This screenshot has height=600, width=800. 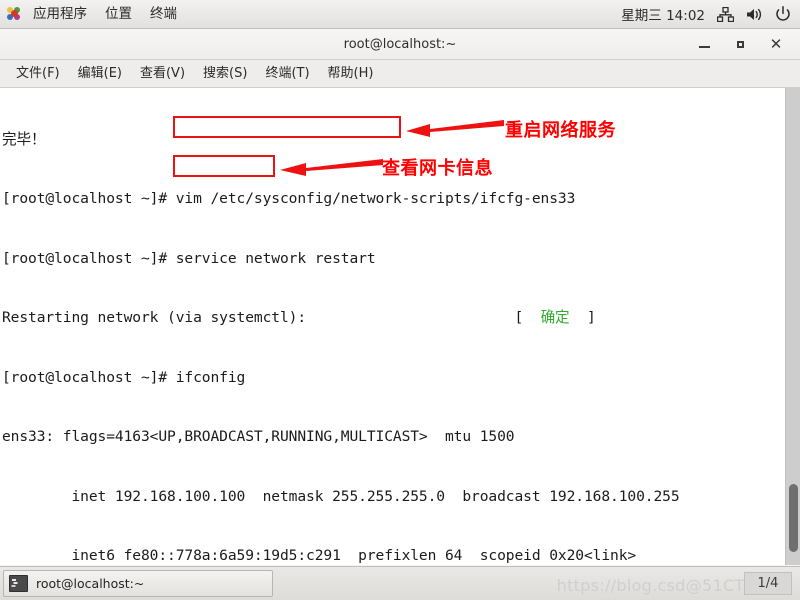 I want to click on window-controls: ✕, so click(x=748, y=44).